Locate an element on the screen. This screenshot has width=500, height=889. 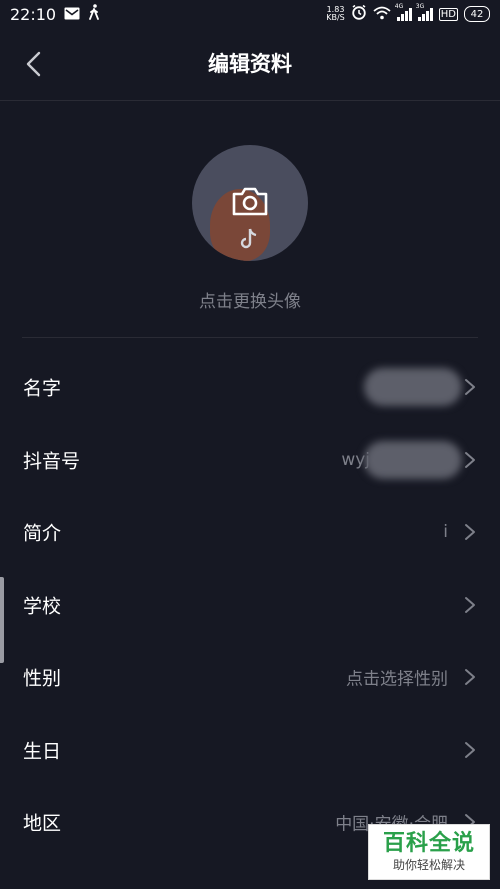
wifi-icon is located at coordinates (382, 14).